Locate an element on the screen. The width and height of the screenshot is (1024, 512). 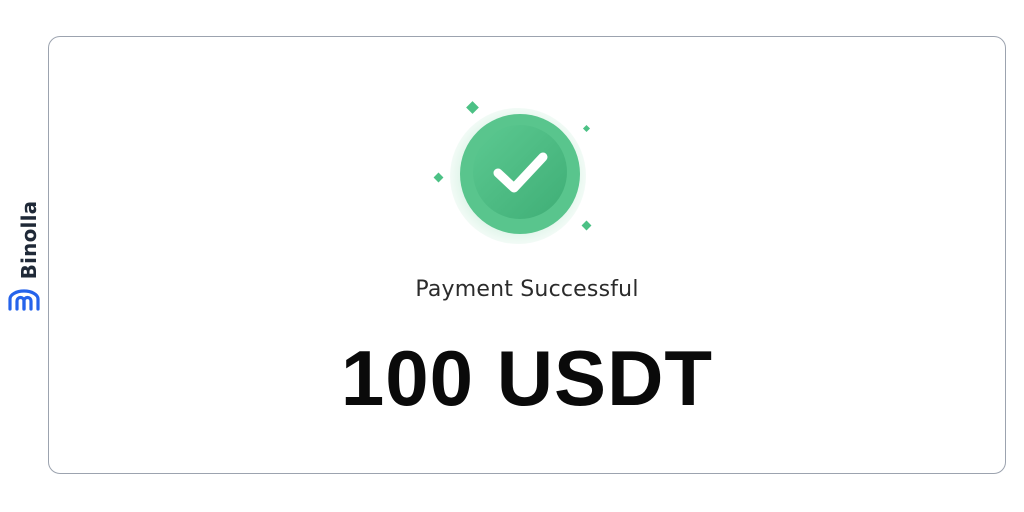
check-circle-icon is located at coordinates (512, 172).